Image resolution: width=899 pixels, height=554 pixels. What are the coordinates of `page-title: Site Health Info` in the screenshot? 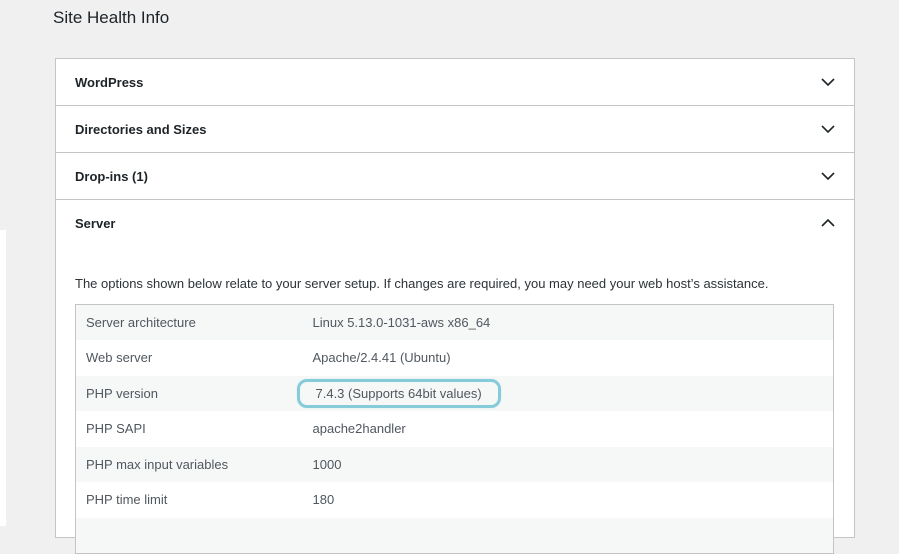 It's located at (111, 17).